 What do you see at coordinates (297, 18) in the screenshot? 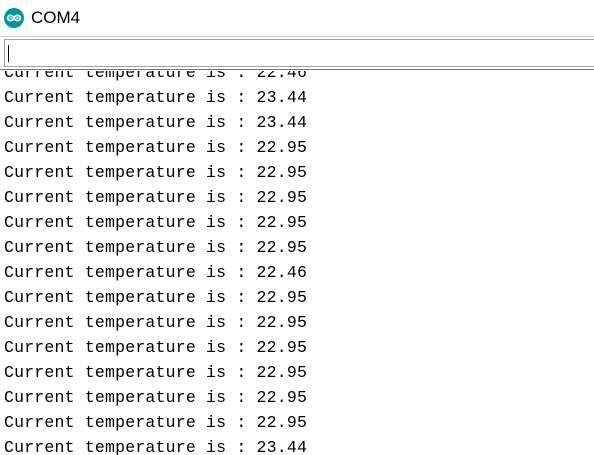
I see `title-bar: COM4` at bounding box center [297, 18].